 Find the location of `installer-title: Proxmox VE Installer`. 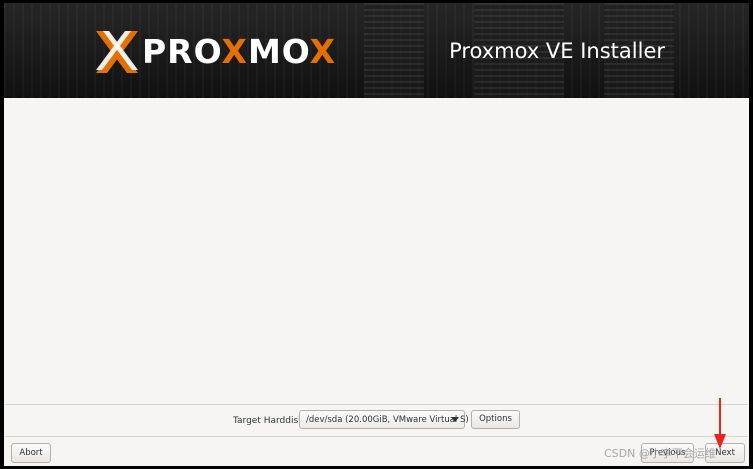

installer-title: Proxmox VE Installer is located at coordinates (557, 51).